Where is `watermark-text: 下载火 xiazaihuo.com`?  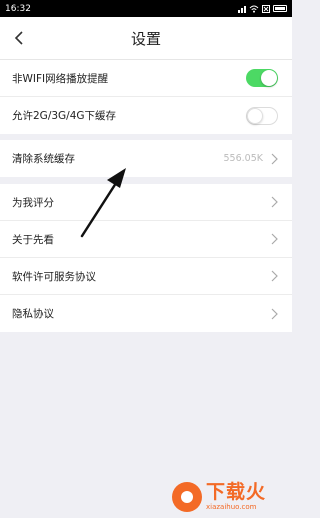
watermark-text: 下载火 xiazaihuo.com is located at coordinates (236, 497).